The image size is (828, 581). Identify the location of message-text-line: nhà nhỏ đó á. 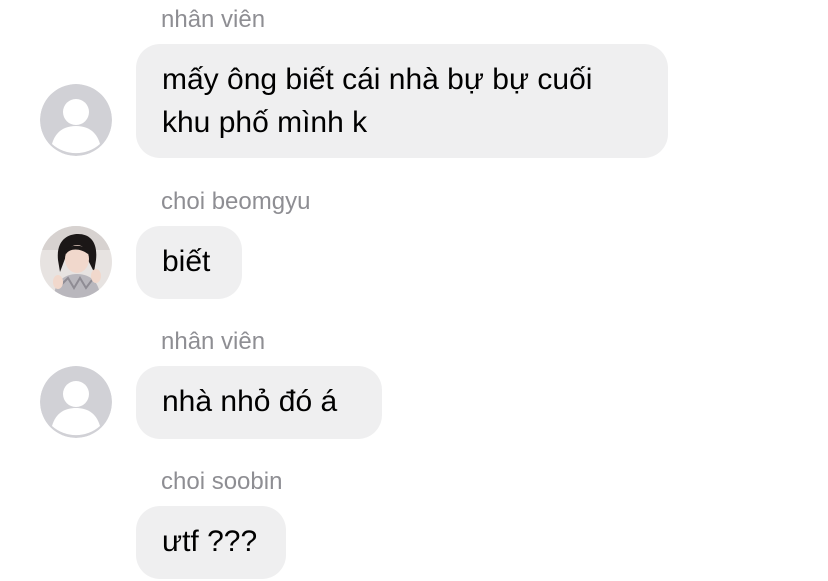
(250, 401).